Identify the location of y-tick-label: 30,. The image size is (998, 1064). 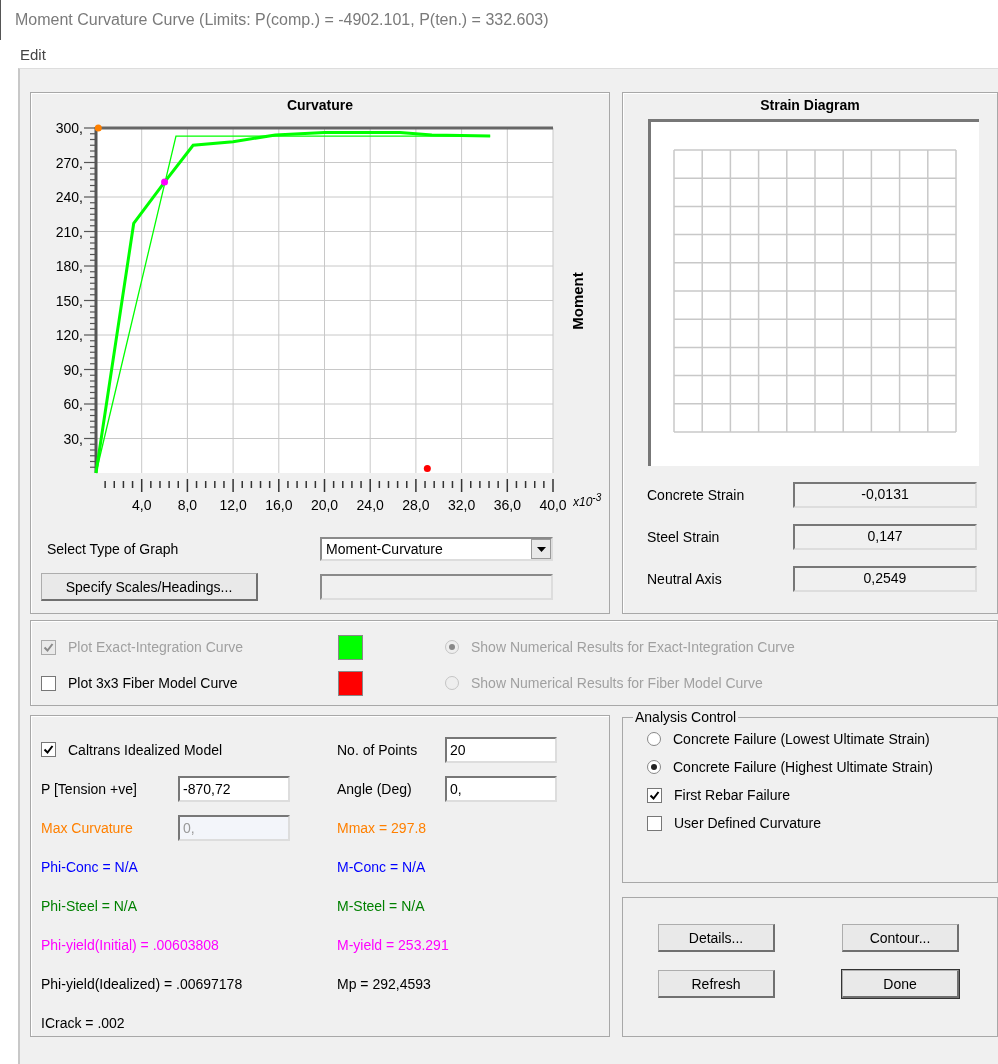
(73, 438).